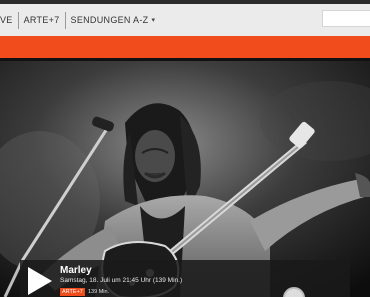 The height and width of the screenshot is (297, 370). I want to click on nav-item-live: VE, so click(9, 20).